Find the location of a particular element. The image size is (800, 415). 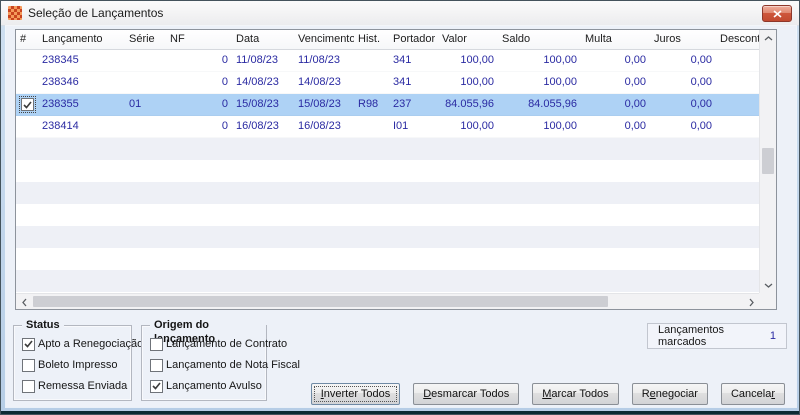

scroll-right-button is located at coordinates (751, 301).